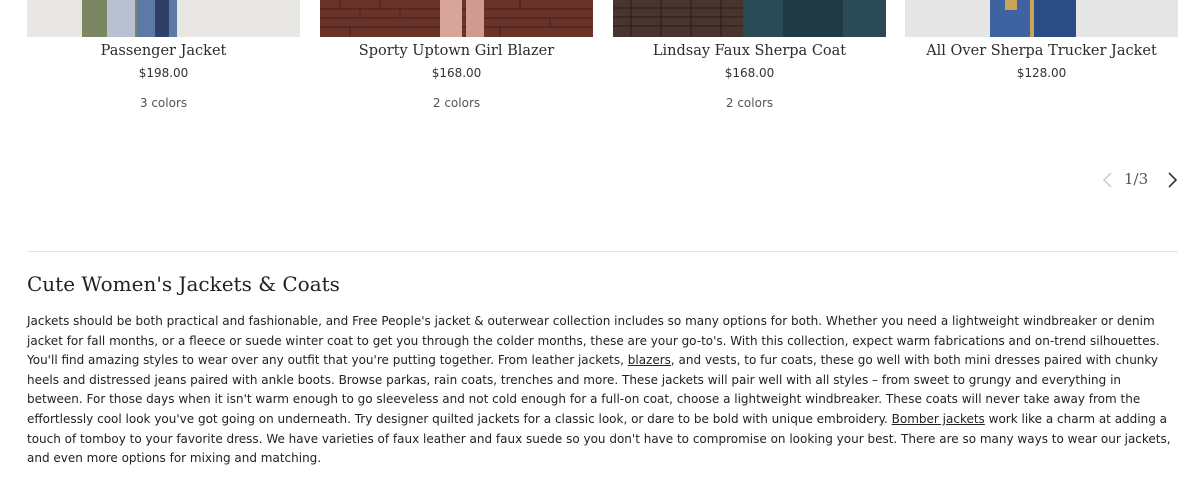 The height and width of the screenshot is (477, 1198). What do you see at coordinates (749, 51) in the screenshot?
I see `product-name: Lindsay Faux Sherpa Coat` at bounding box center [749, 51].